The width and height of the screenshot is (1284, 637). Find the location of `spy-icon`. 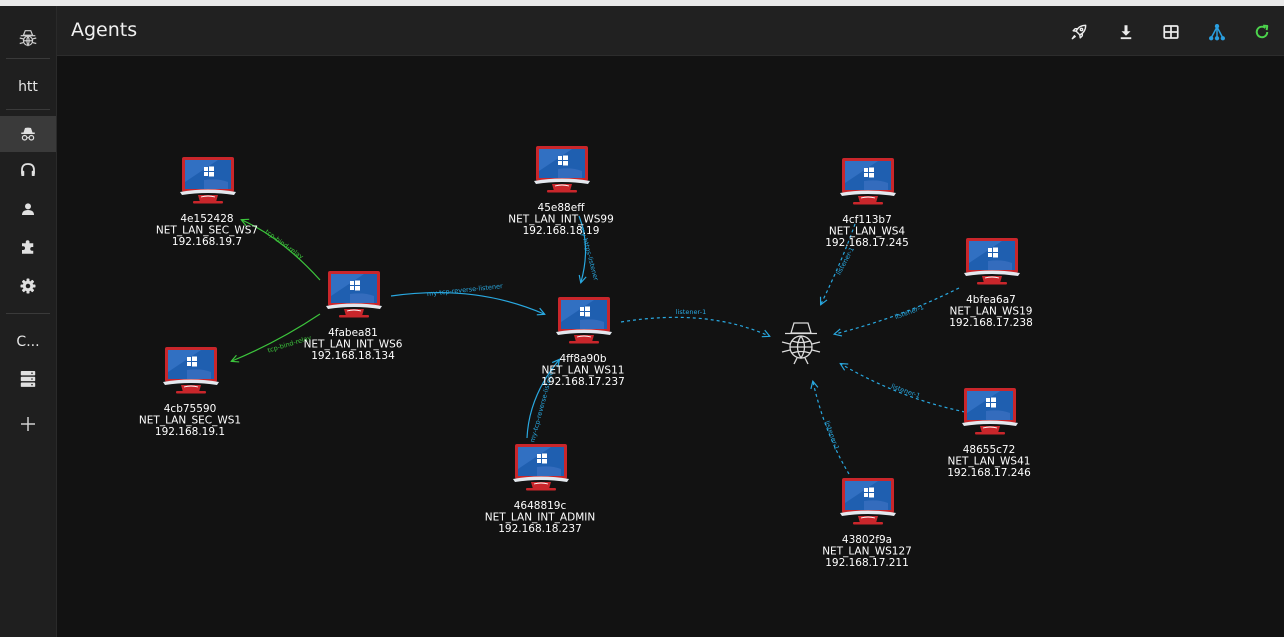

spy-icon is located at coordinates (28, 134).